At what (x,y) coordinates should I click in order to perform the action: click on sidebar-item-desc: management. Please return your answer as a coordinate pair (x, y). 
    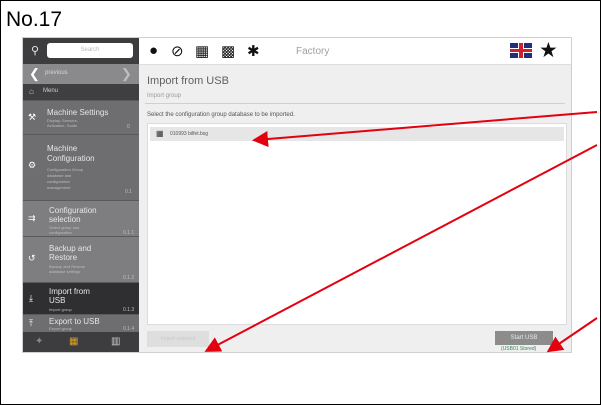
    Looking at the image, I should click on (59, 187).